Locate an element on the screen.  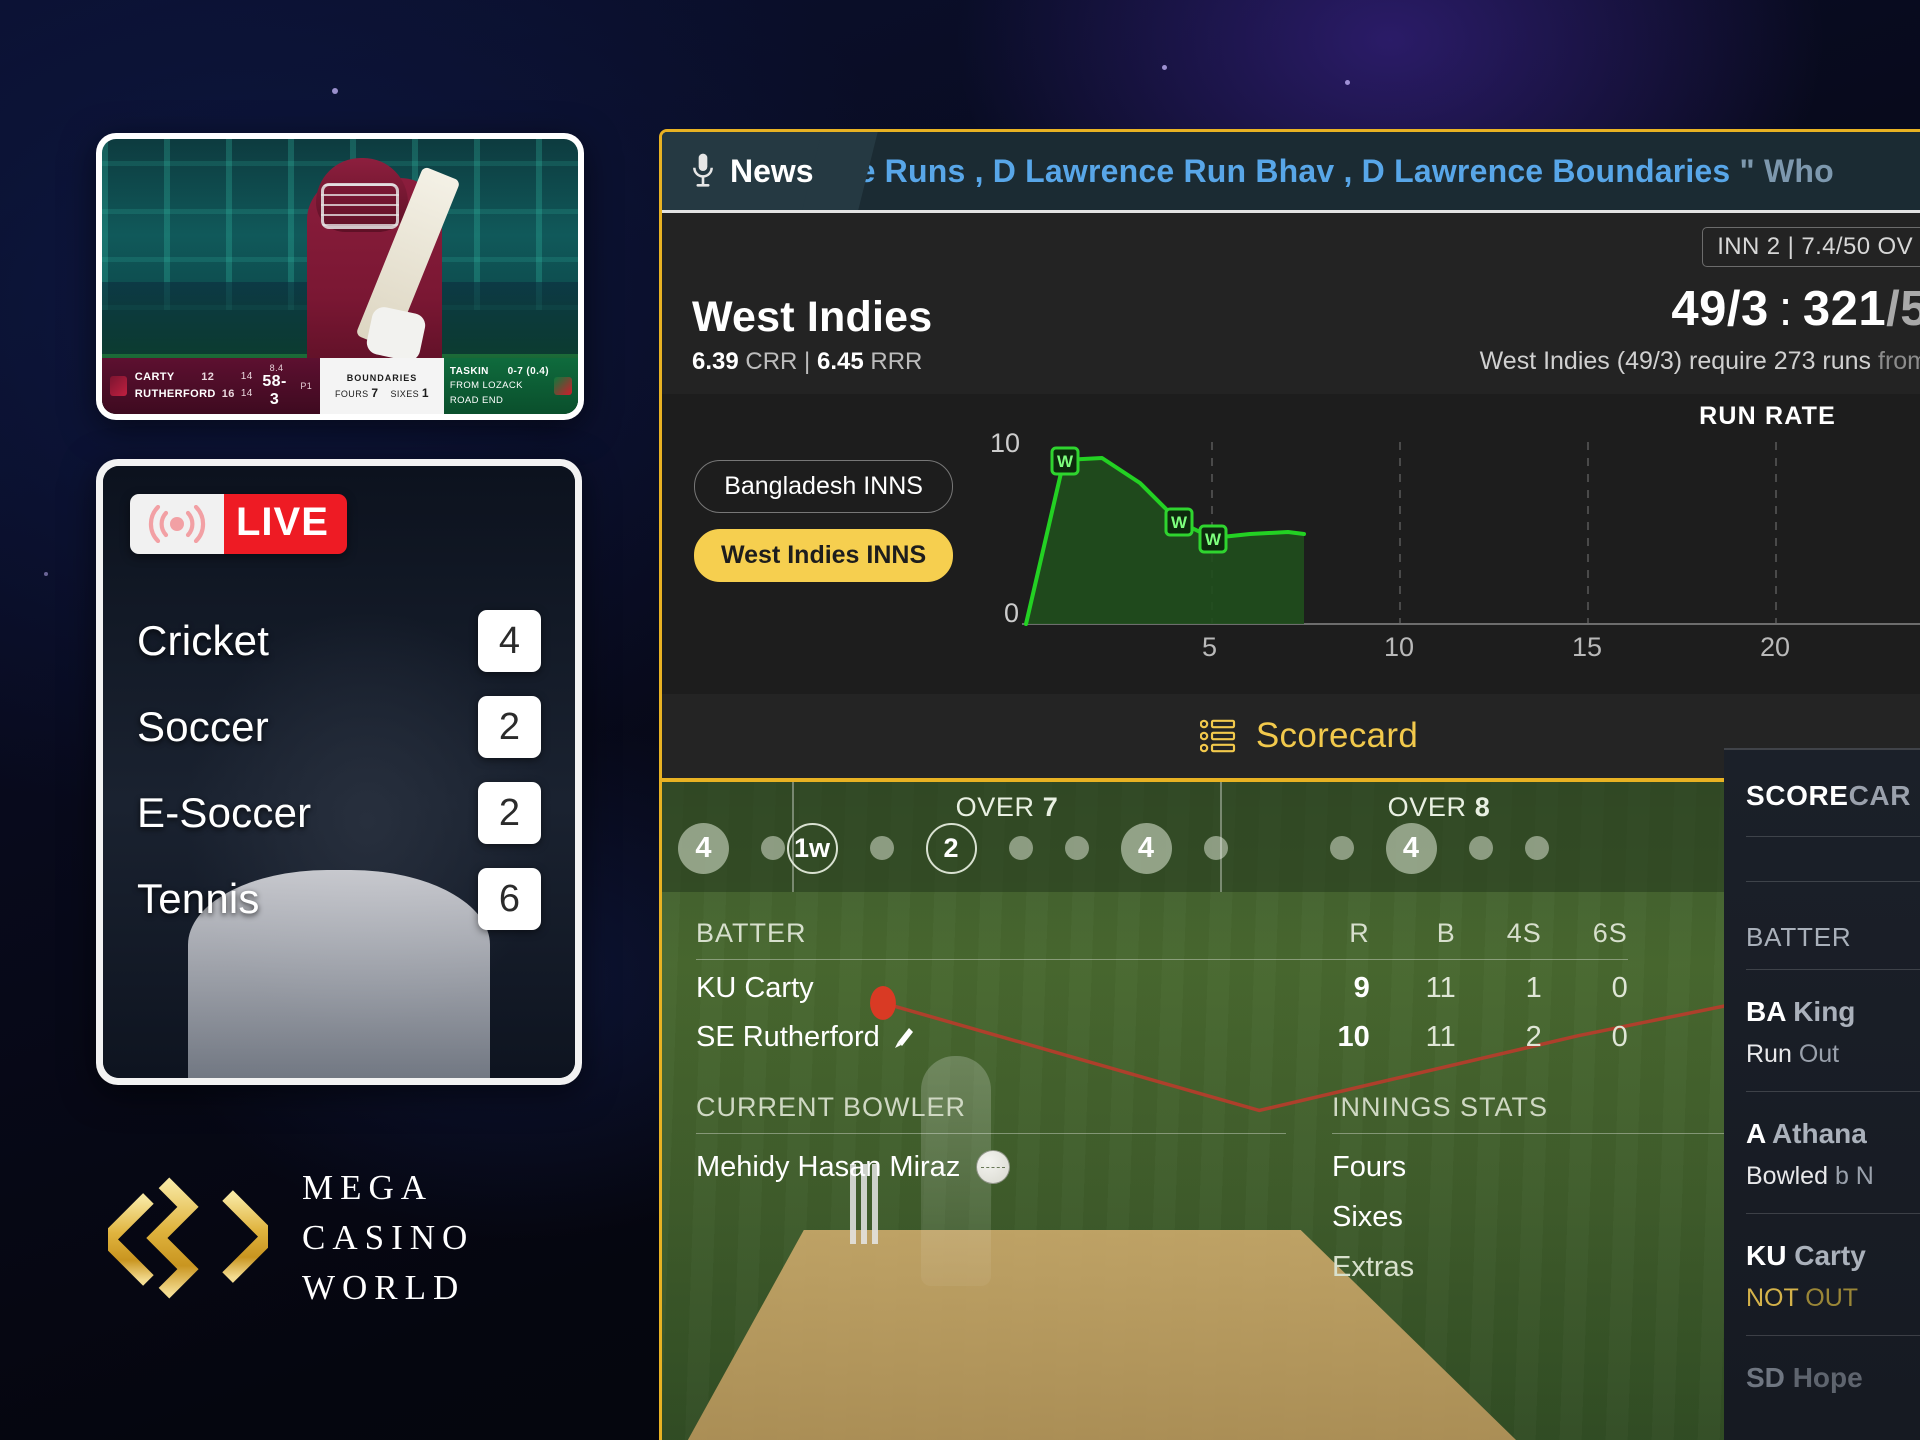
dismissal-status: NOT OUT is located at coordinates (1833, 1298).